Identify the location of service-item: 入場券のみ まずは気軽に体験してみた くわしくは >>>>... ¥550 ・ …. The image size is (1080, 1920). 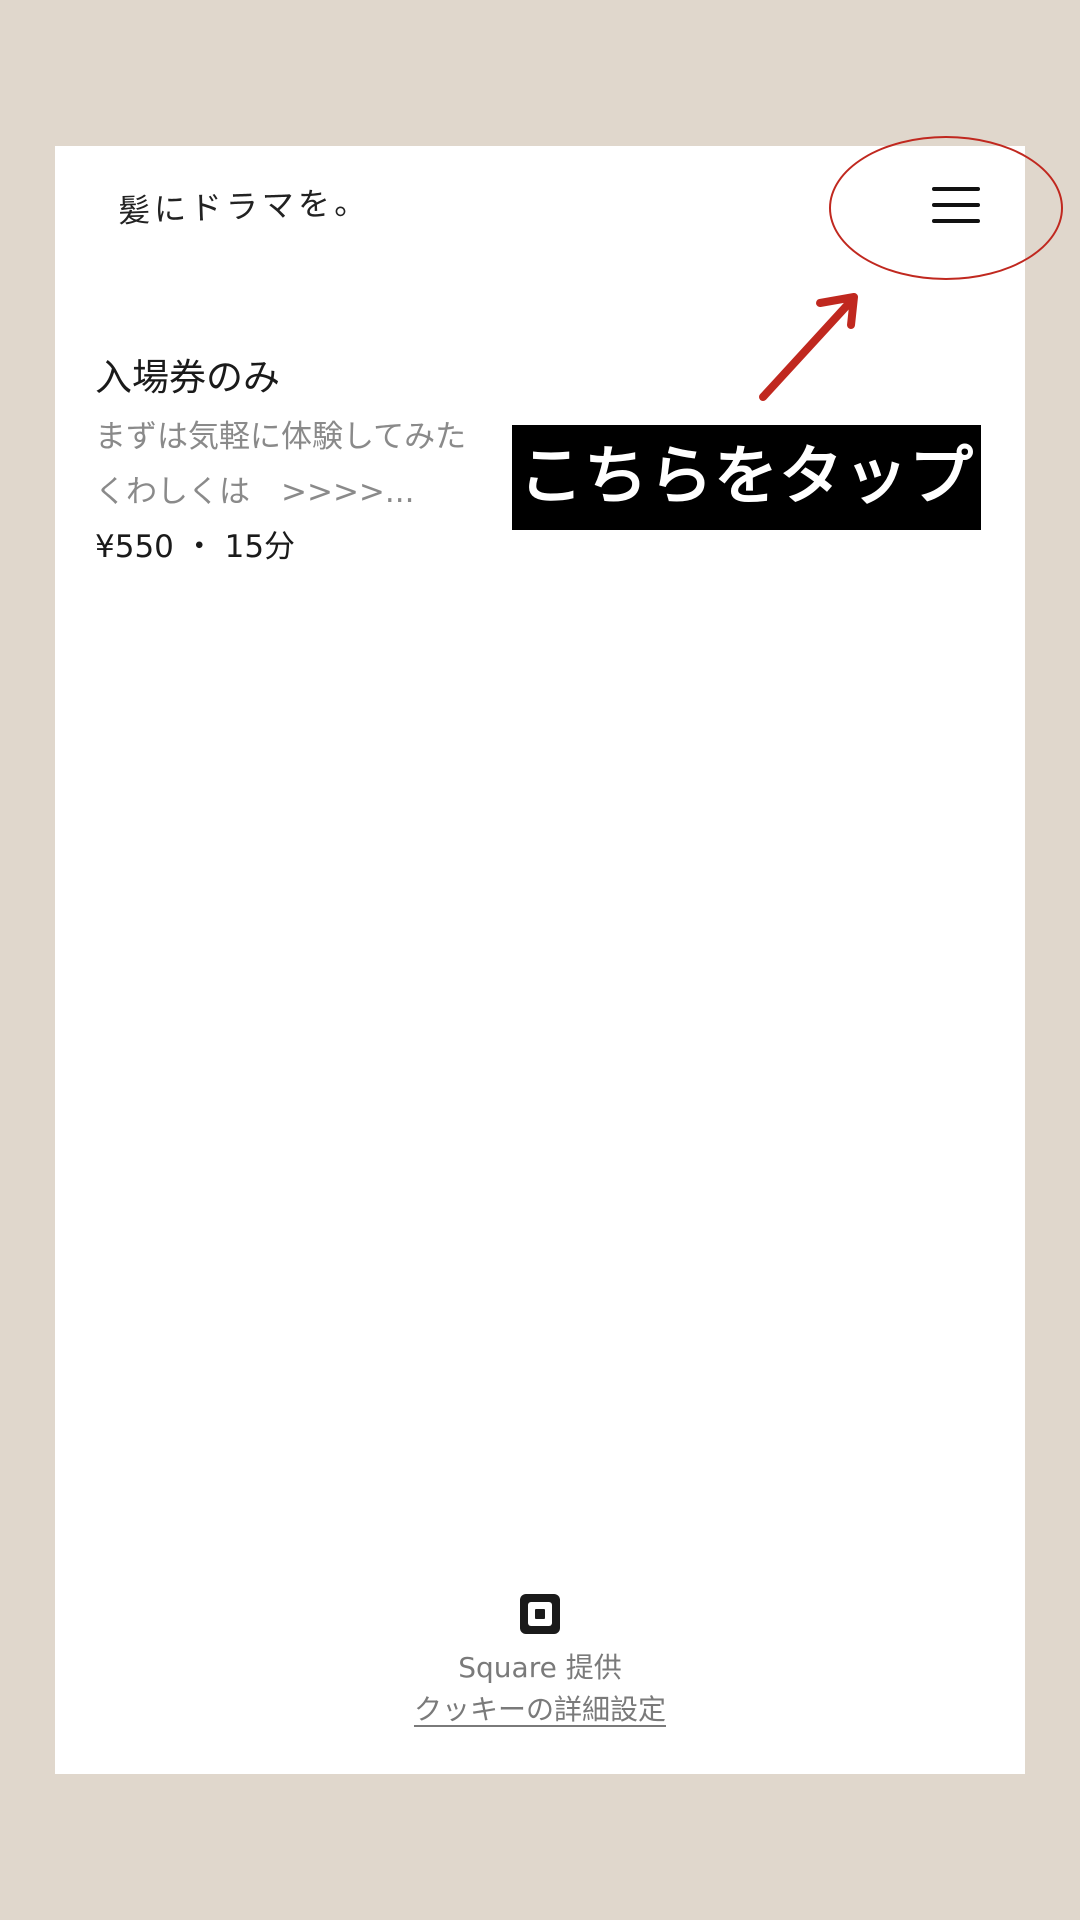
(305, 462).